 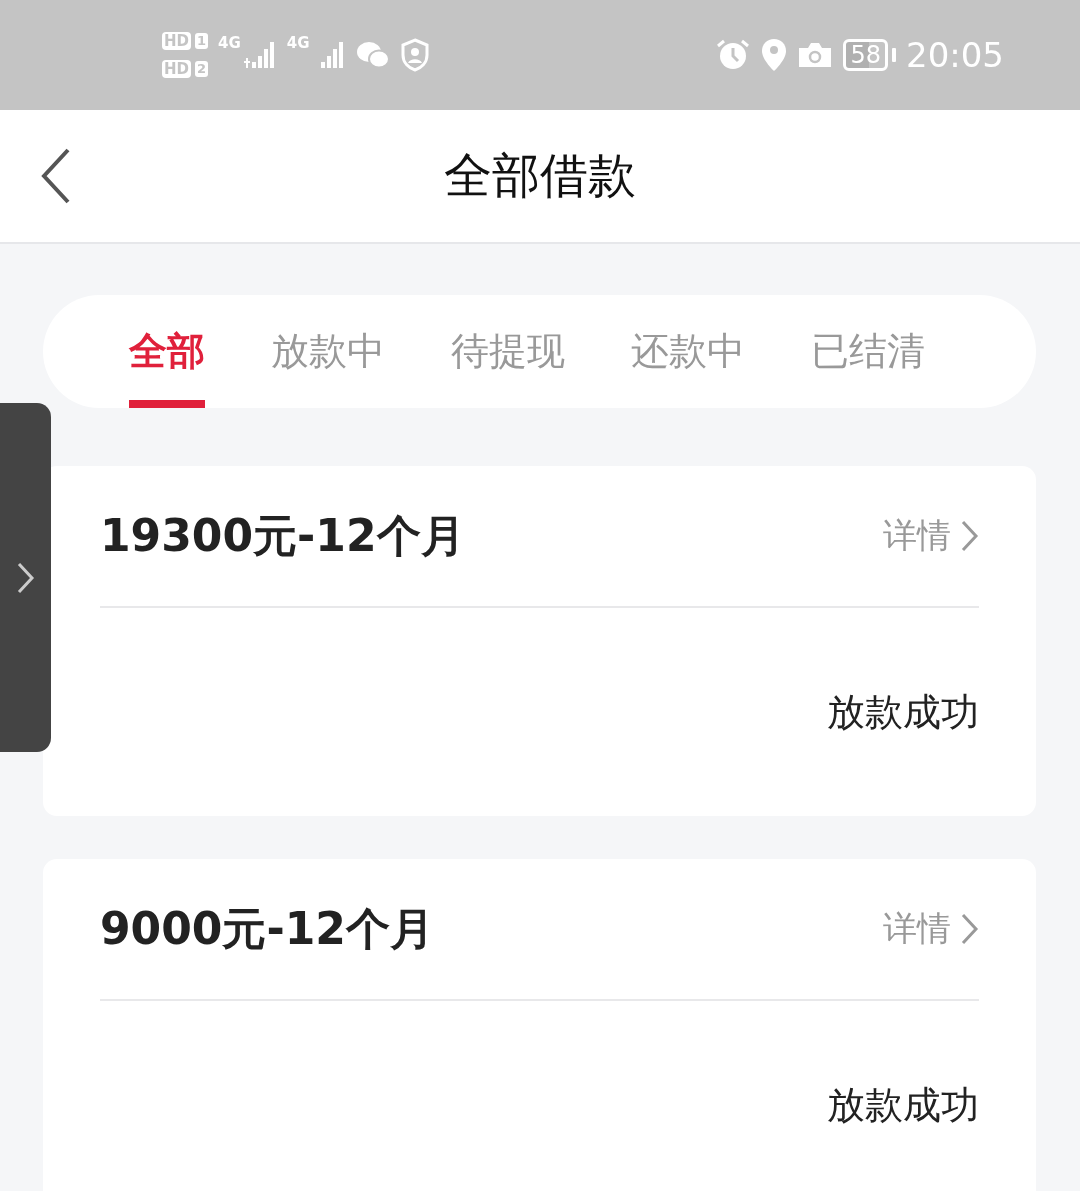 What do you see at coordinates (865, 55) in the screenshot?
I see `battery-label: 58` at bounding box center [865, 55].